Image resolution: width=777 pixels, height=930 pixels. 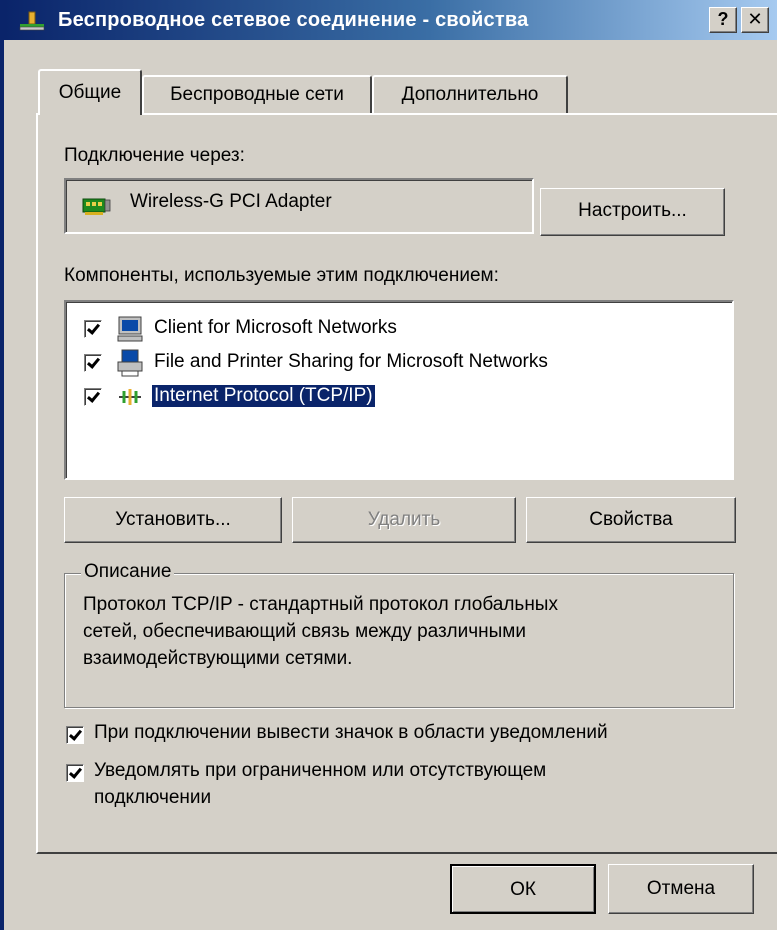 I want to click on help-button: ?, so click(x=723, y=20).